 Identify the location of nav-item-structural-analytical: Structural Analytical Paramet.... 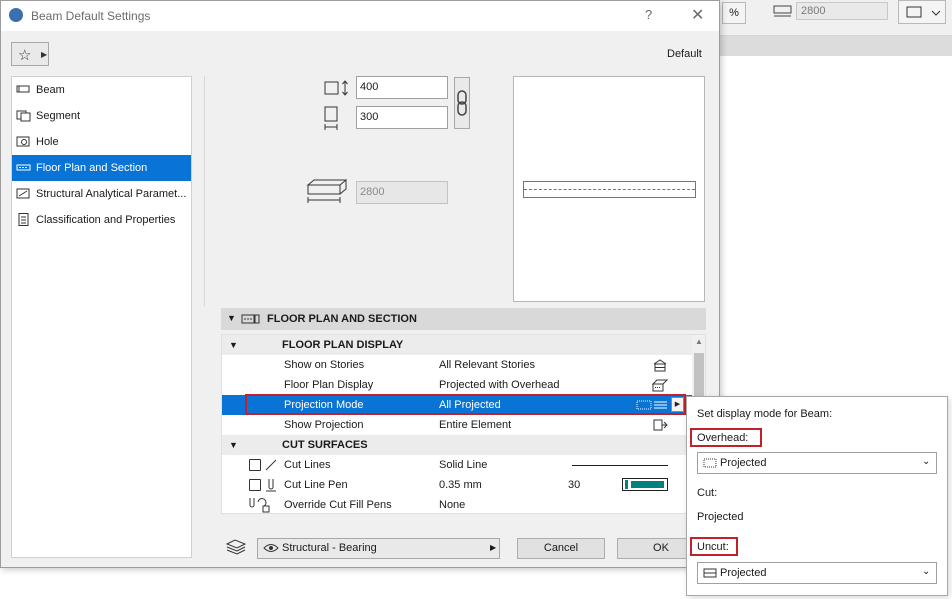
(101, 194).